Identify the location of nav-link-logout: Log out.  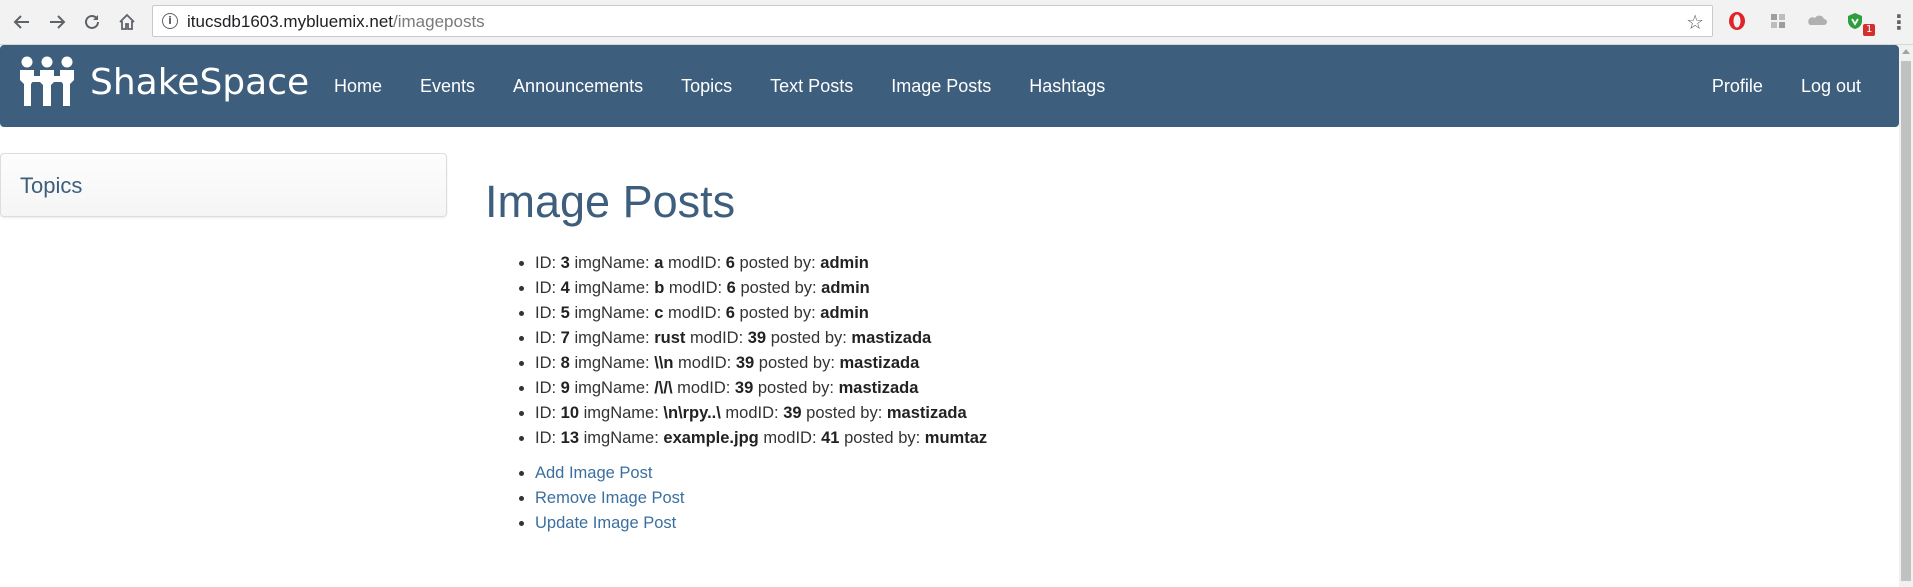
(1831, 86).